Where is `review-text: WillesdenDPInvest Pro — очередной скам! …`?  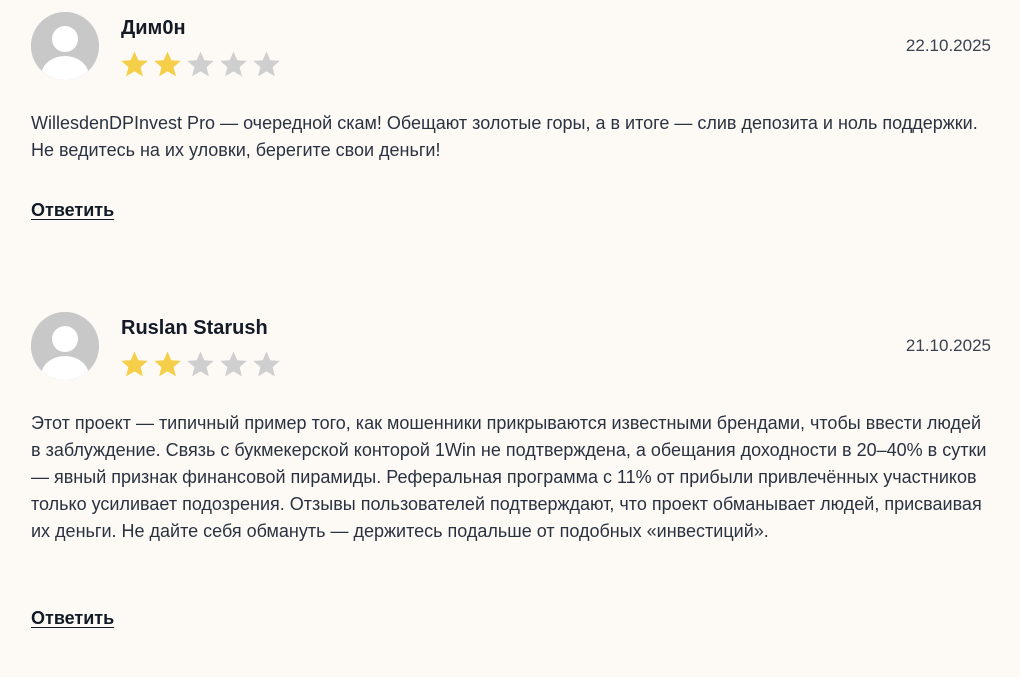
review-text: WillesdenDPInvest Pro — очередной скам! … is located at coordinates (504, 136).